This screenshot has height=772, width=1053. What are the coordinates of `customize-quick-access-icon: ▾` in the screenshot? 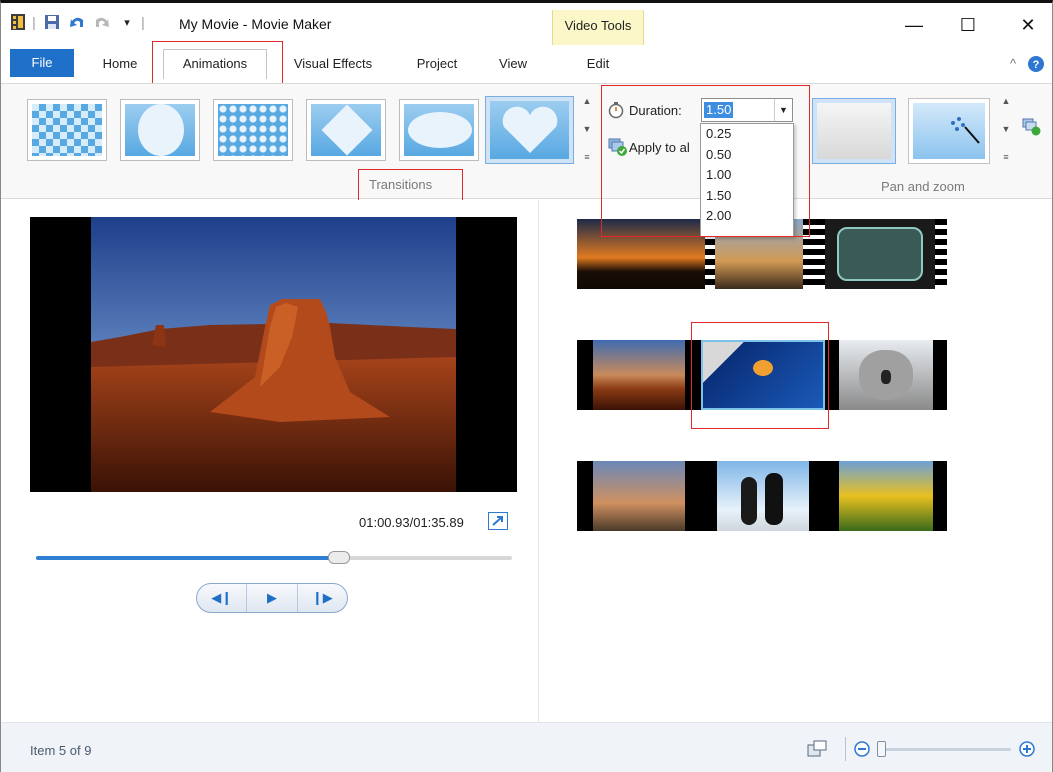 It's located at (127, 22).